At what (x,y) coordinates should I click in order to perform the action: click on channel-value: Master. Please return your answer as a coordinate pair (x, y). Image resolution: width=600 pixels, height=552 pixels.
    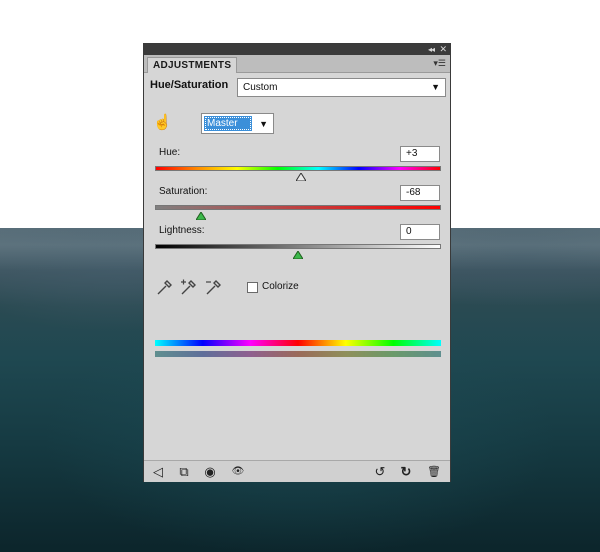
    Looking at the image, I should click on (228, 123).